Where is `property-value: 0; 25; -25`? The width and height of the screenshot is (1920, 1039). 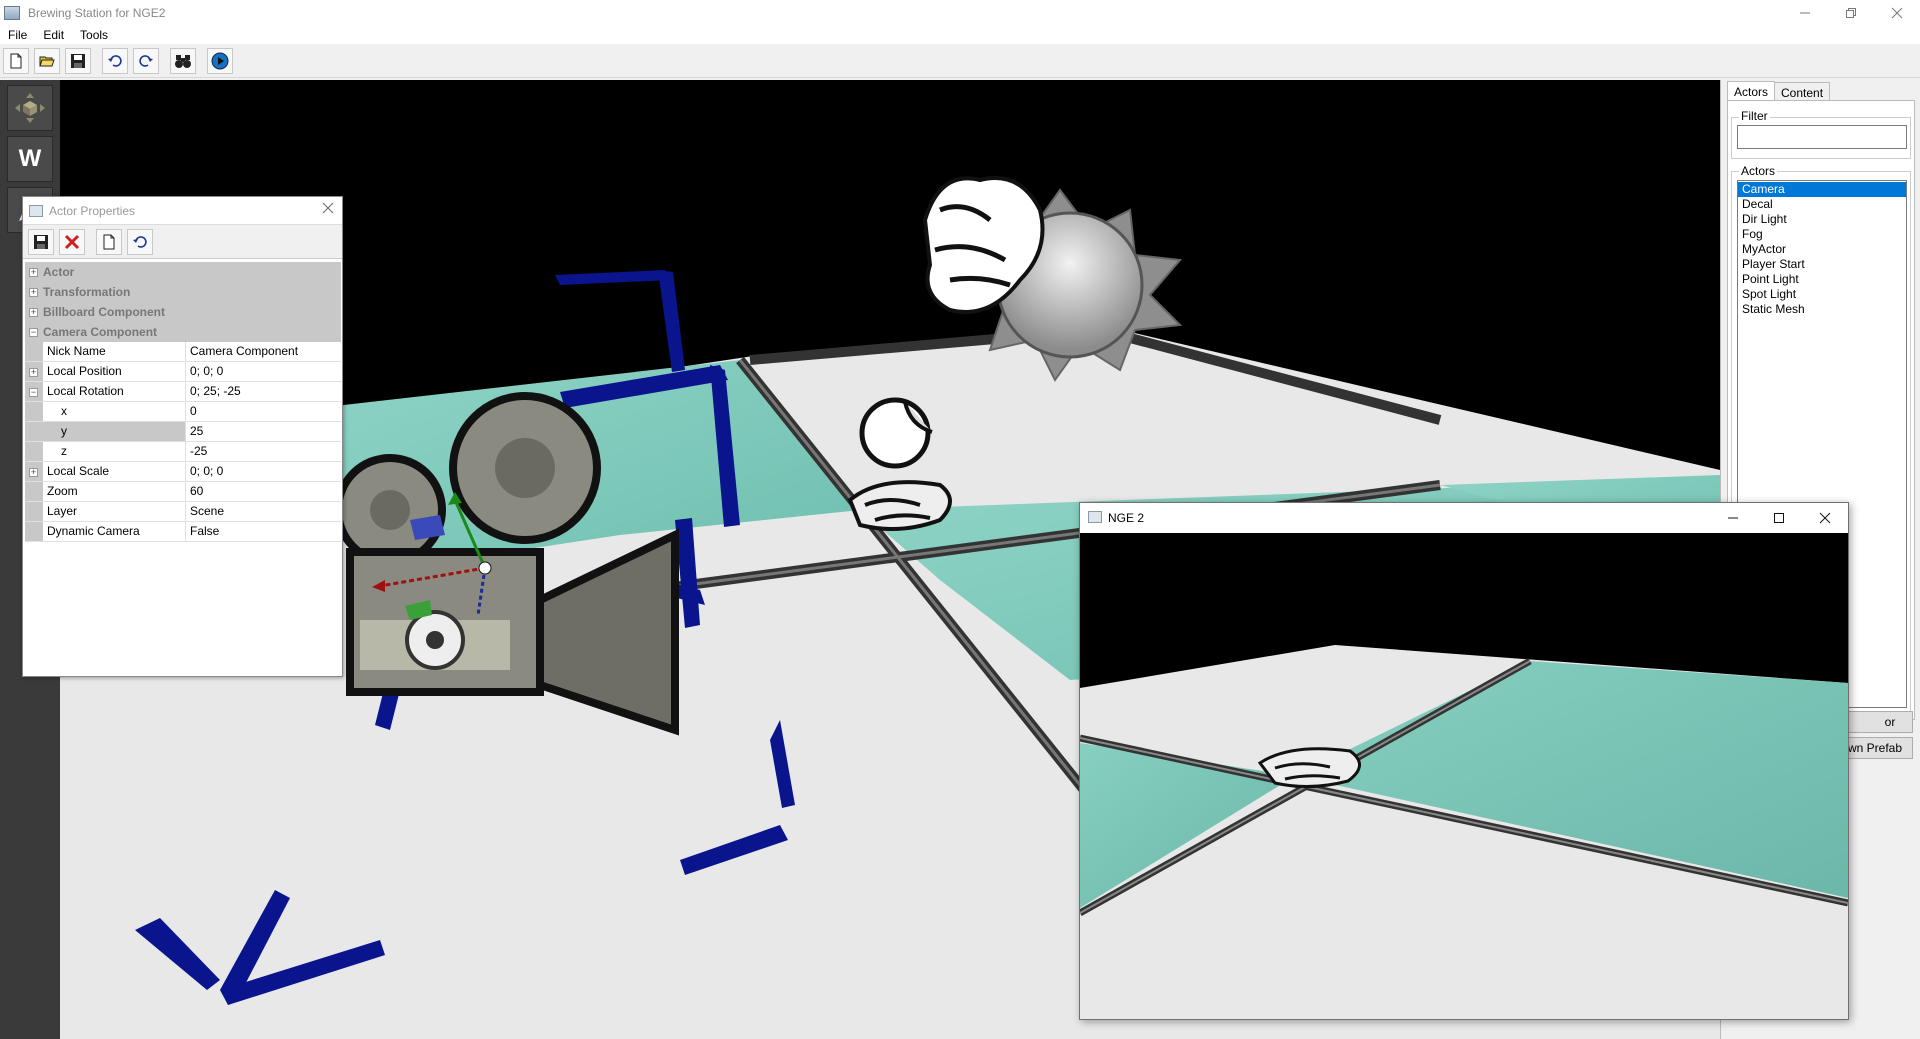
property-value: 0; 25; -25 is located at coordinates (263, 391).